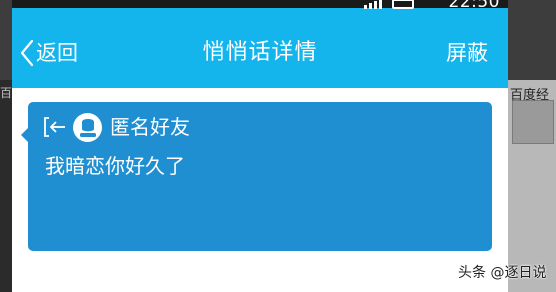 This screenshot has height=292, width=556. I want to click on block-button: 屏蔽, so click(467, 53).